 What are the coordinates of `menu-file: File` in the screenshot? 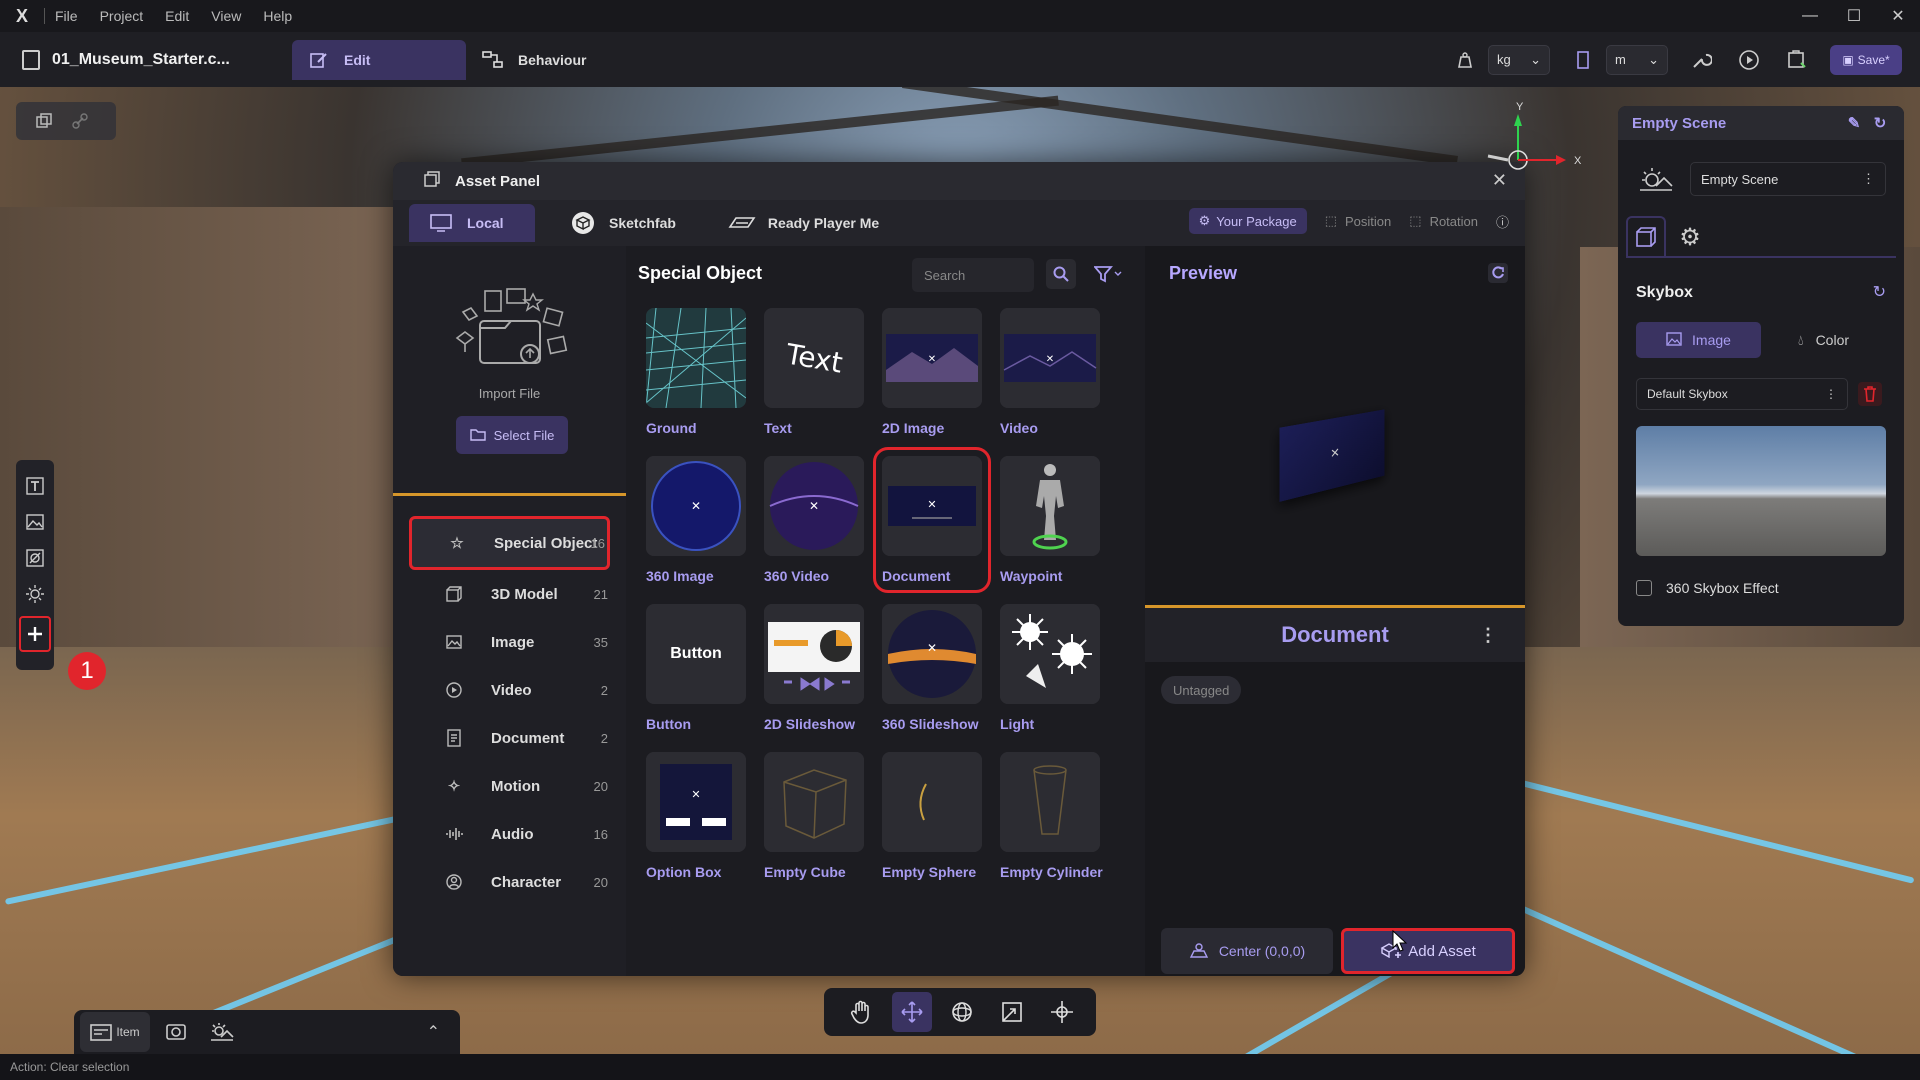 It's located at (66, 16).